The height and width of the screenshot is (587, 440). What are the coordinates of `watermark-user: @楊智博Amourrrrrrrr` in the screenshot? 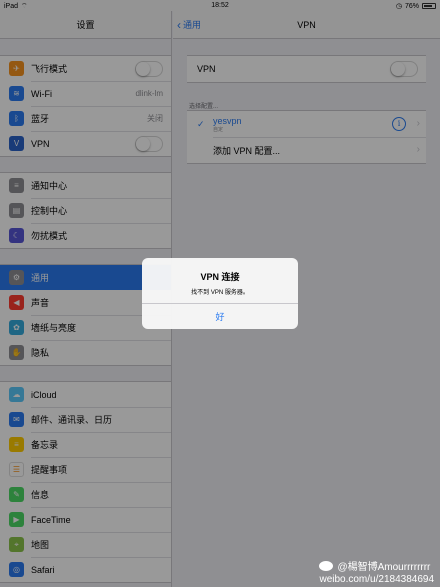 It's located at (384, 567).